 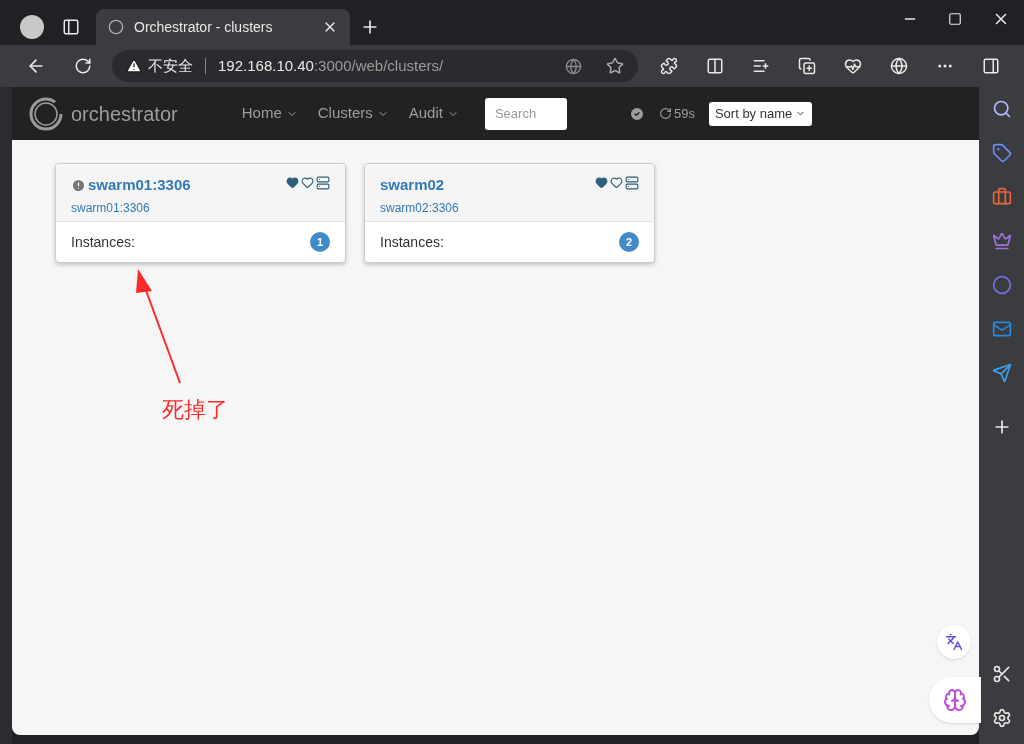 I want to click on nav-menu: Audit, so click(x=433, y=113).